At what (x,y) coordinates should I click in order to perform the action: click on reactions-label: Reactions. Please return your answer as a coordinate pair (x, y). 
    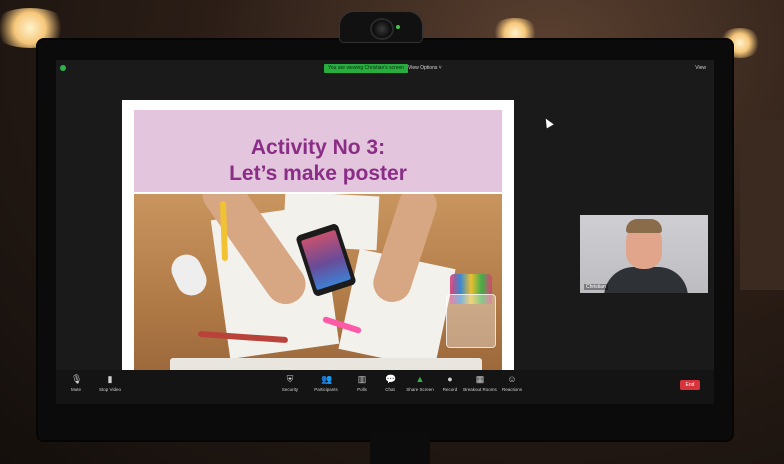
    Looking at the image, I should click on (511, 389).